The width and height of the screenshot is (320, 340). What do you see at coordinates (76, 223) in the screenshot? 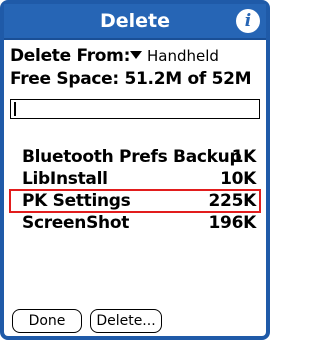
I see `item-name: ScreenShot` at bounding box center [76, 223].